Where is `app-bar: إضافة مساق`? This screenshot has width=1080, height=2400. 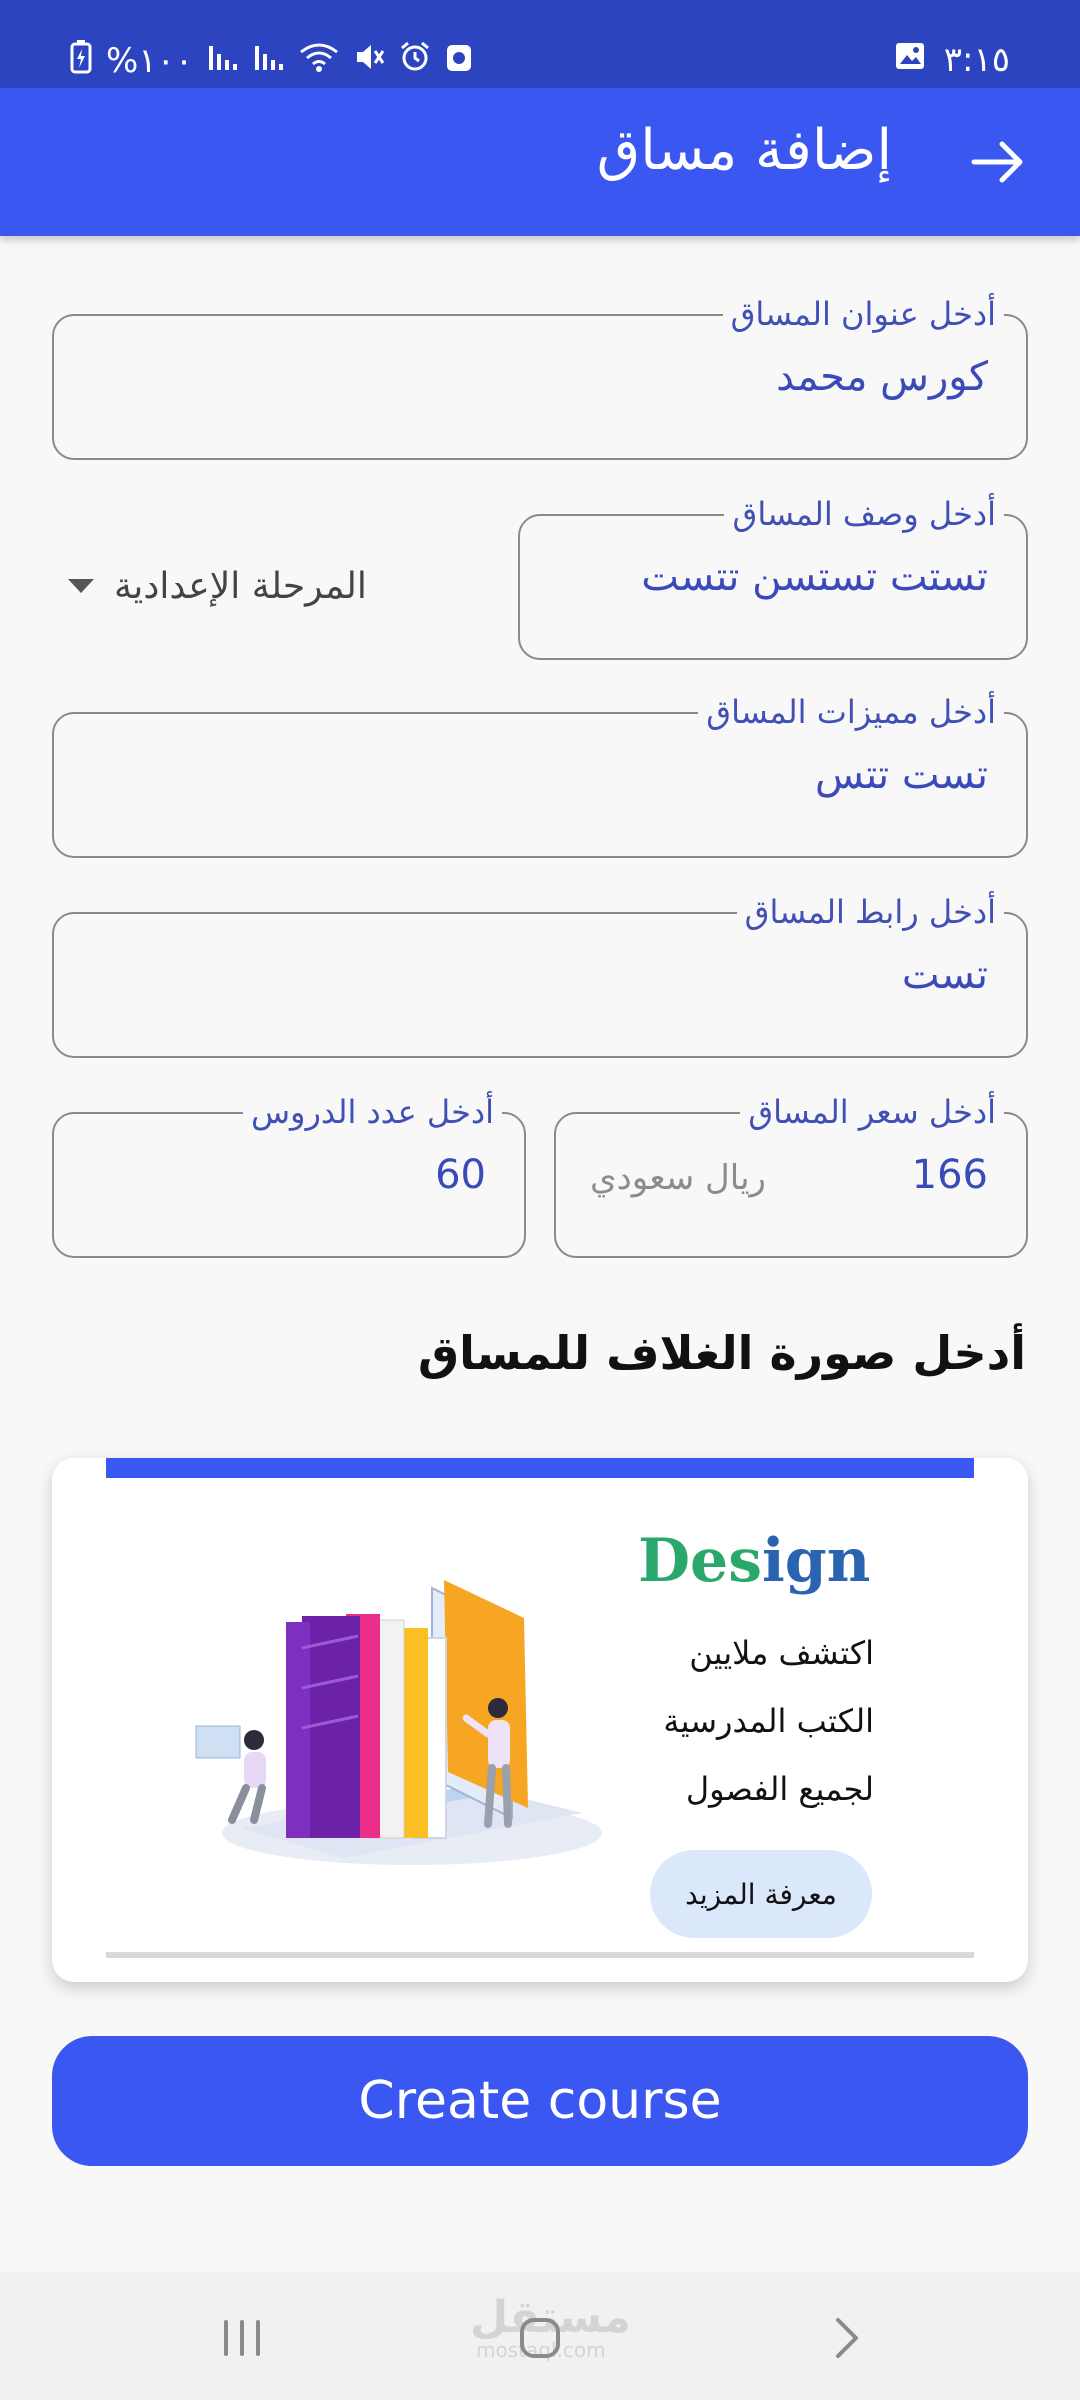
app-bar: إضافة مساق is located at coordinates (540, 162).